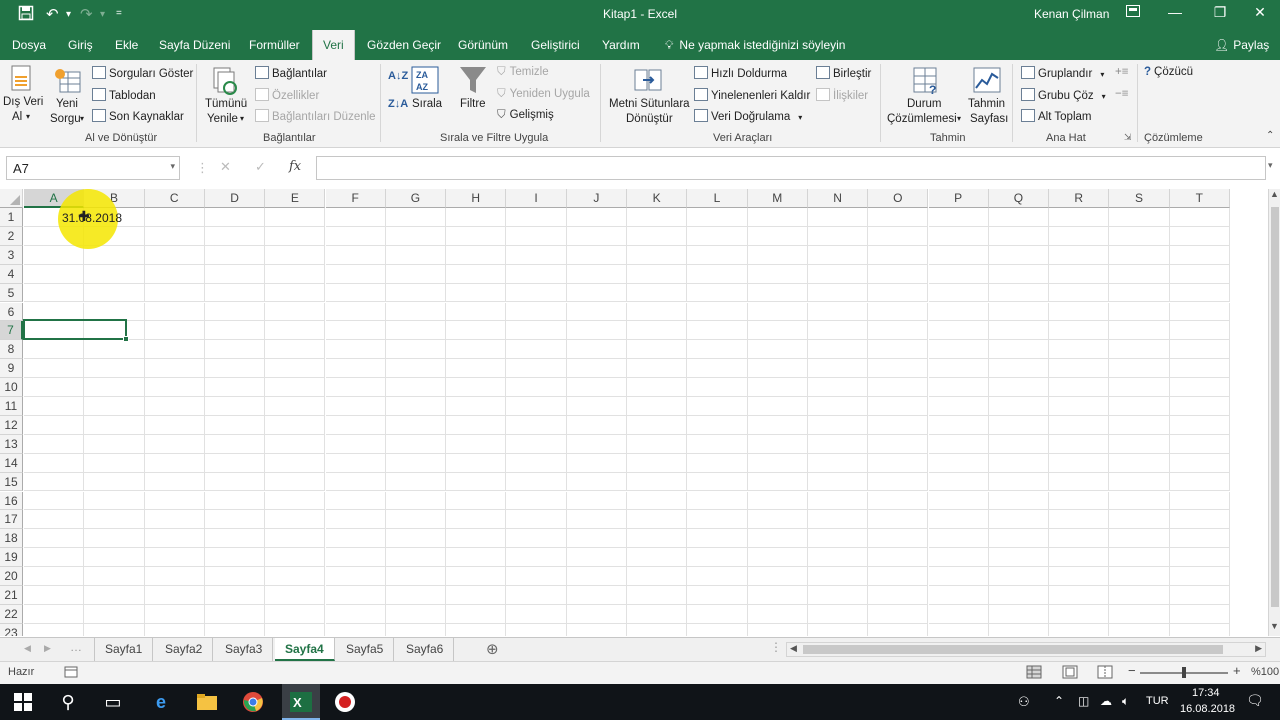  I want to click on tab-home: Giriş, so click(80, 45).